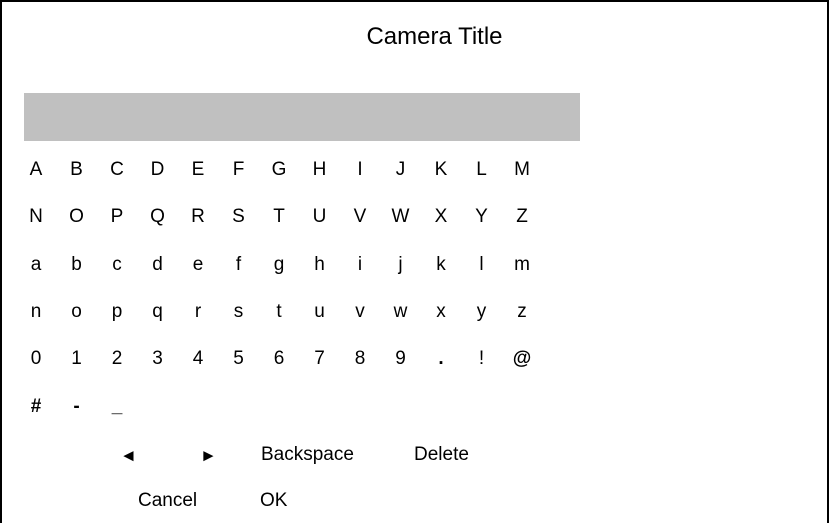 The width and height of the screenshot is (829, 523). Describe the element at coordinates (117, 217) in the screenshot. I see `key-2-3: P` at that location.